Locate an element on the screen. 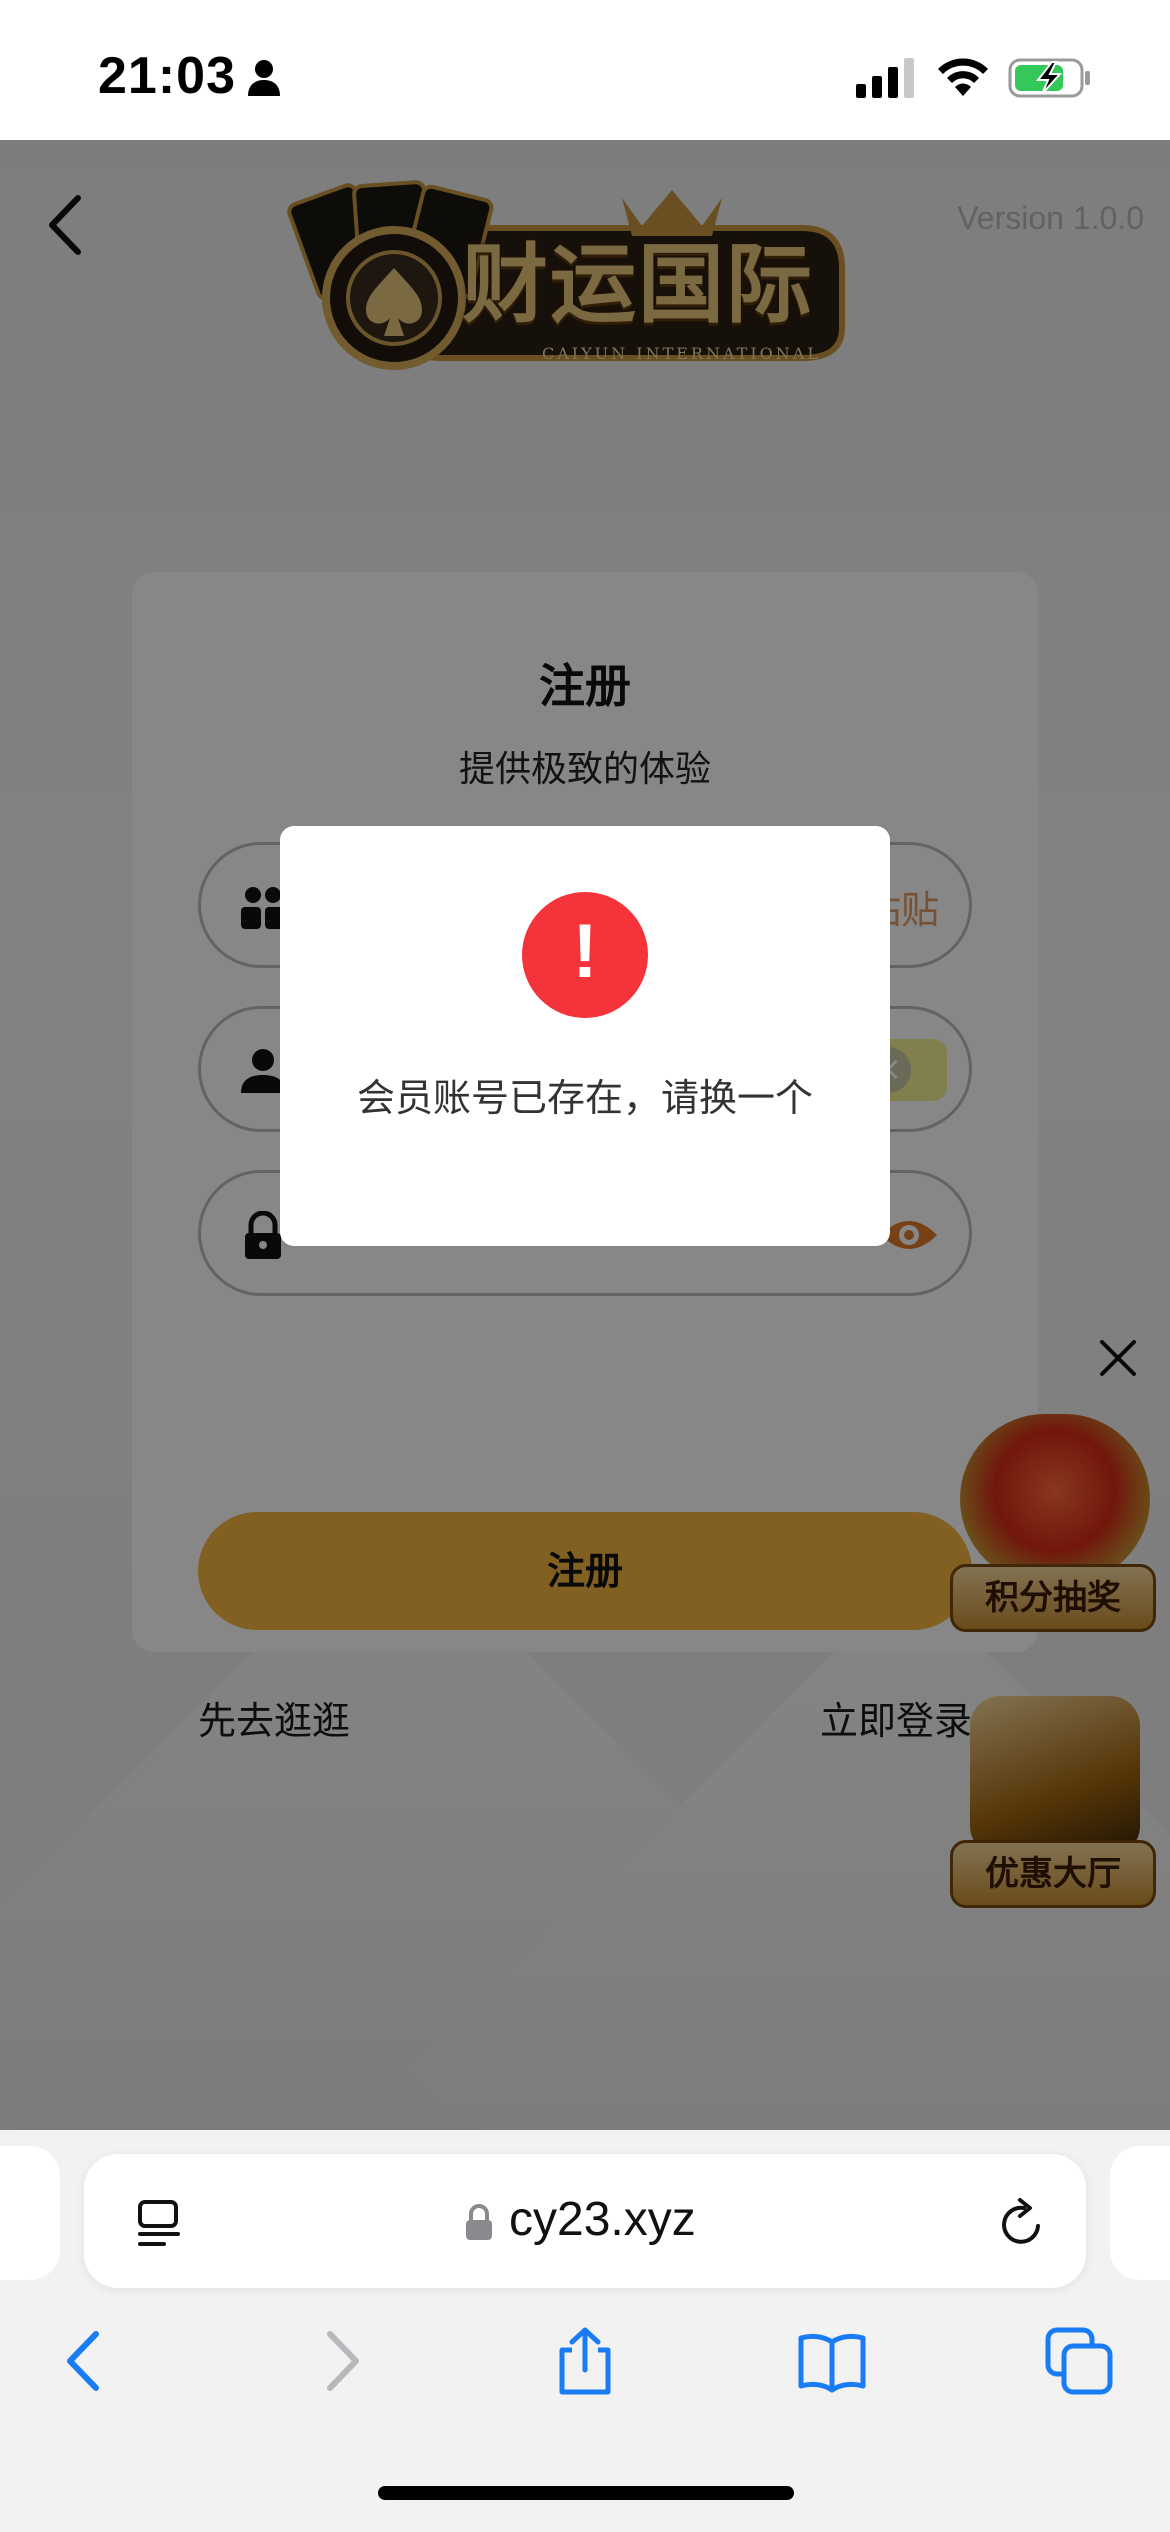 The width and height of the screenshot is (1170, 2532). share-icon is located at coordinates (585, 2361).